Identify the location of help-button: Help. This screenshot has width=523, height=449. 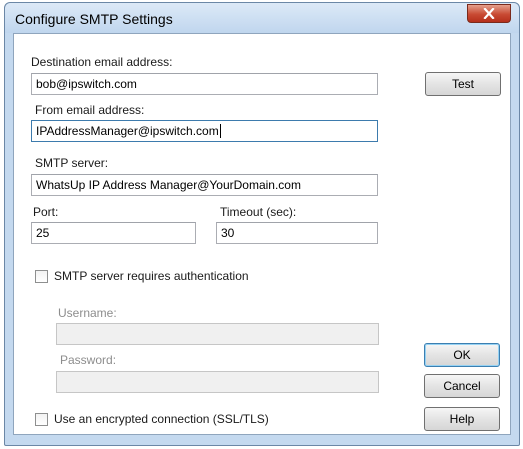
(462, 419).